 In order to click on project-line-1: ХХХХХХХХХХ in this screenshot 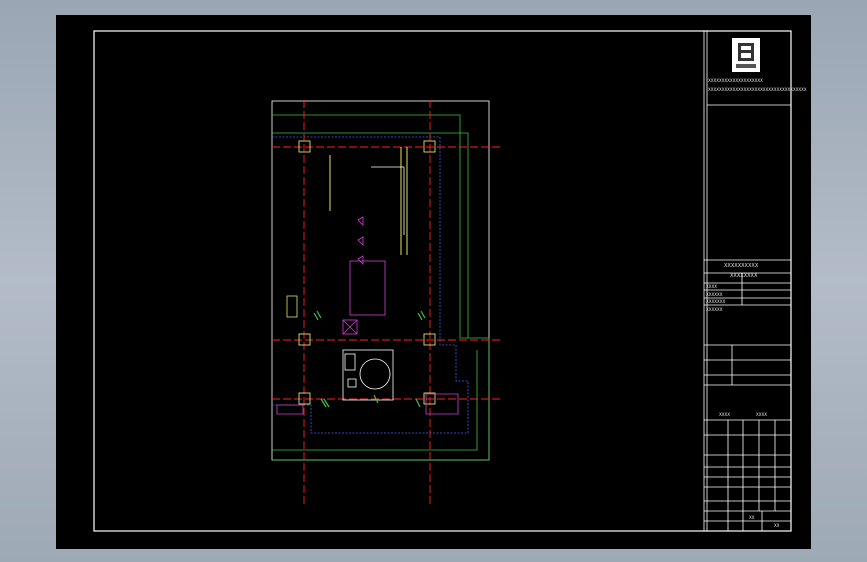, I will do `click(741, 266)`.